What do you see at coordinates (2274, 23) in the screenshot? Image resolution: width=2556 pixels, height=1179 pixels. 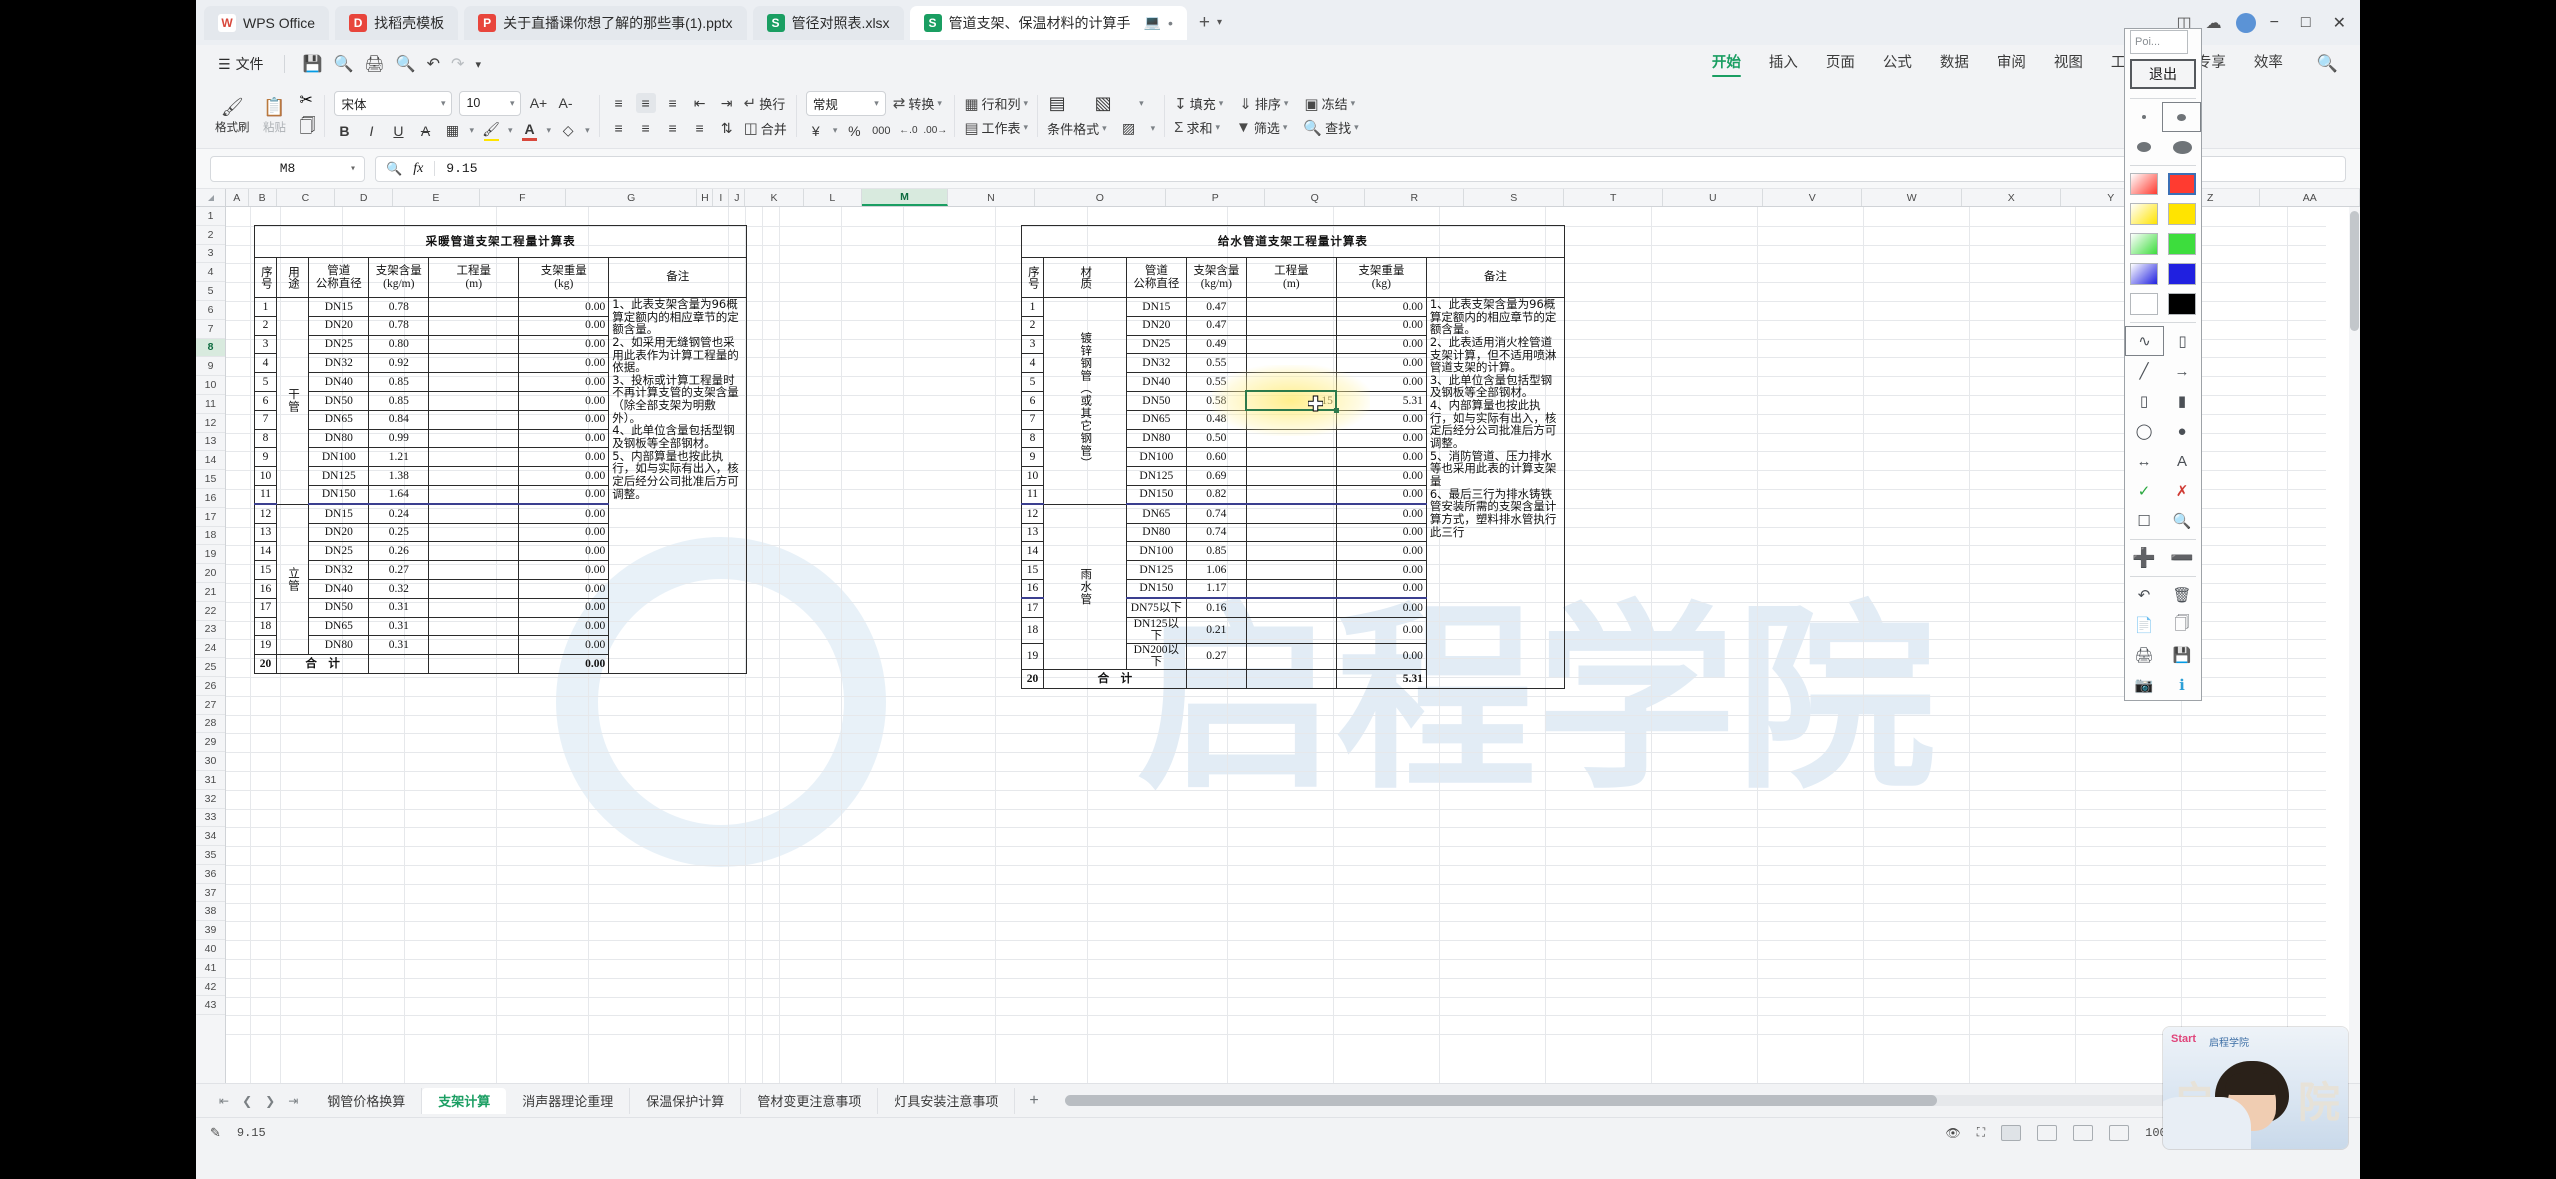 I see `minimize-button: −` at bounding box center [2274, 23].